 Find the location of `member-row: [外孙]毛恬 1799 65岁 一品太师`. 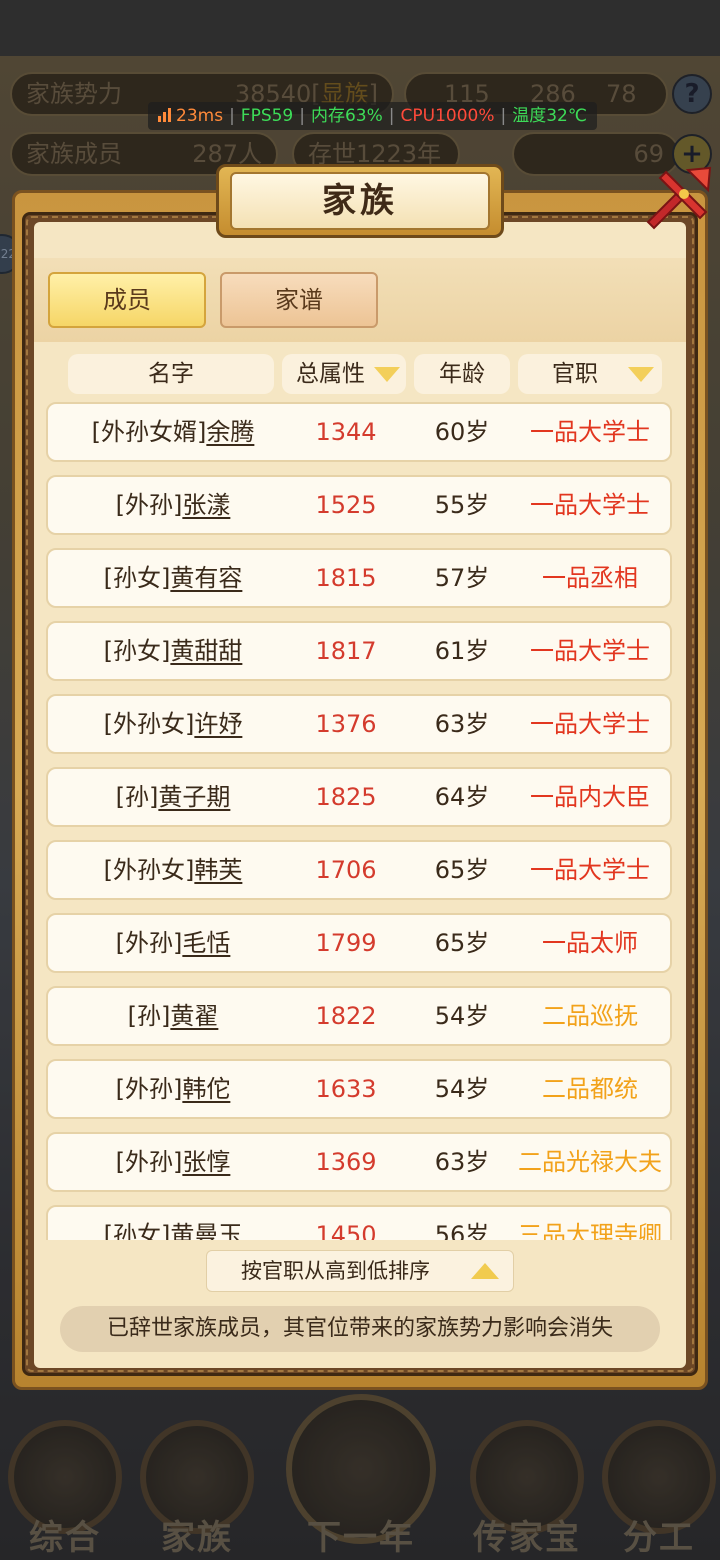

member-row: [外孙]毛恬 1799 65岁 一品太师 is located at coordinates (359, 943).